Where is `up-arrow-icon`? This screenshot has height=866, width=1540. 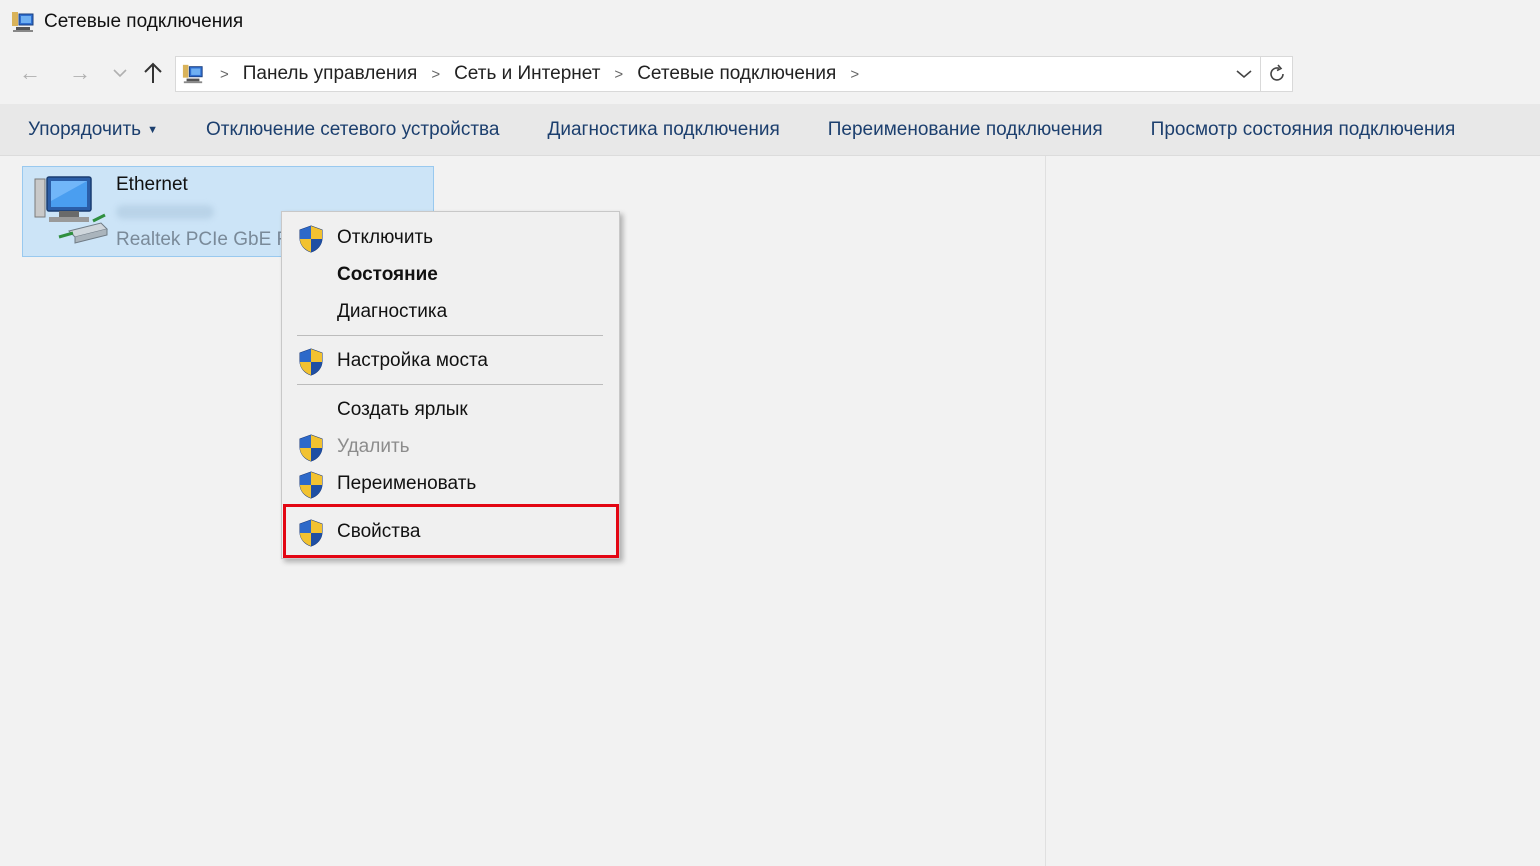
up-arrow-icon is located at coordinates (153, 73).